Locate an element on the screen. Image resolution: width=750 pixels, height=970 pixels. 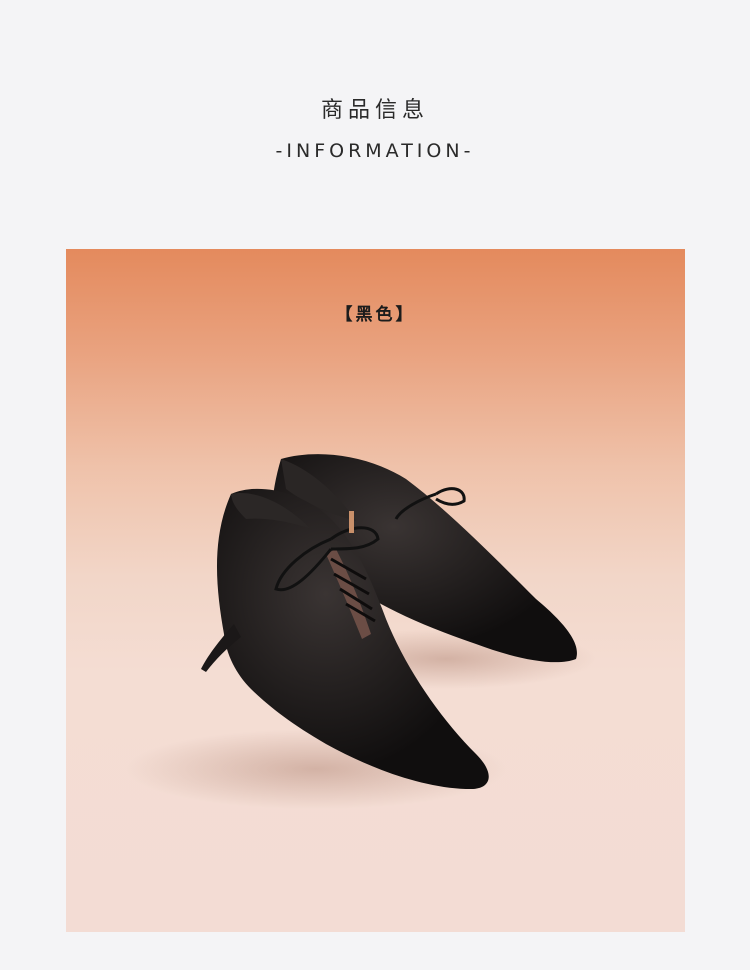
zipper-pull is located at coordinates (351, 522).